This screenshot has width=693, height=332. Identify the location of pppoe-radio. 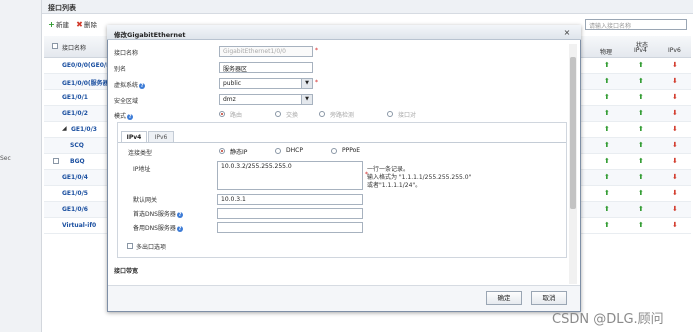
(334, 151).